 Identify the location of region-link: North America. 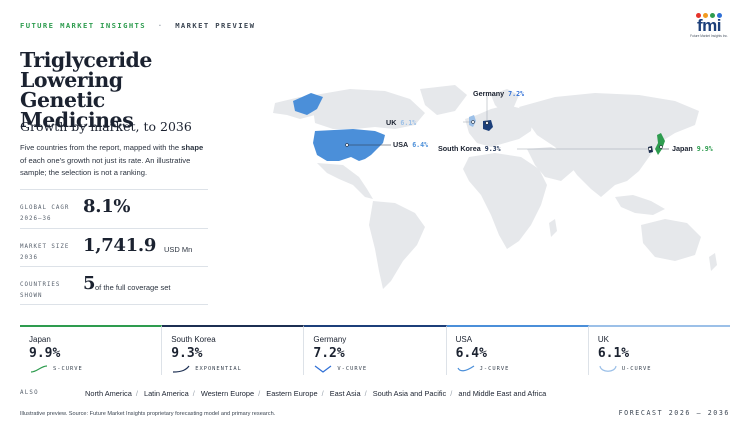
(108, 393).